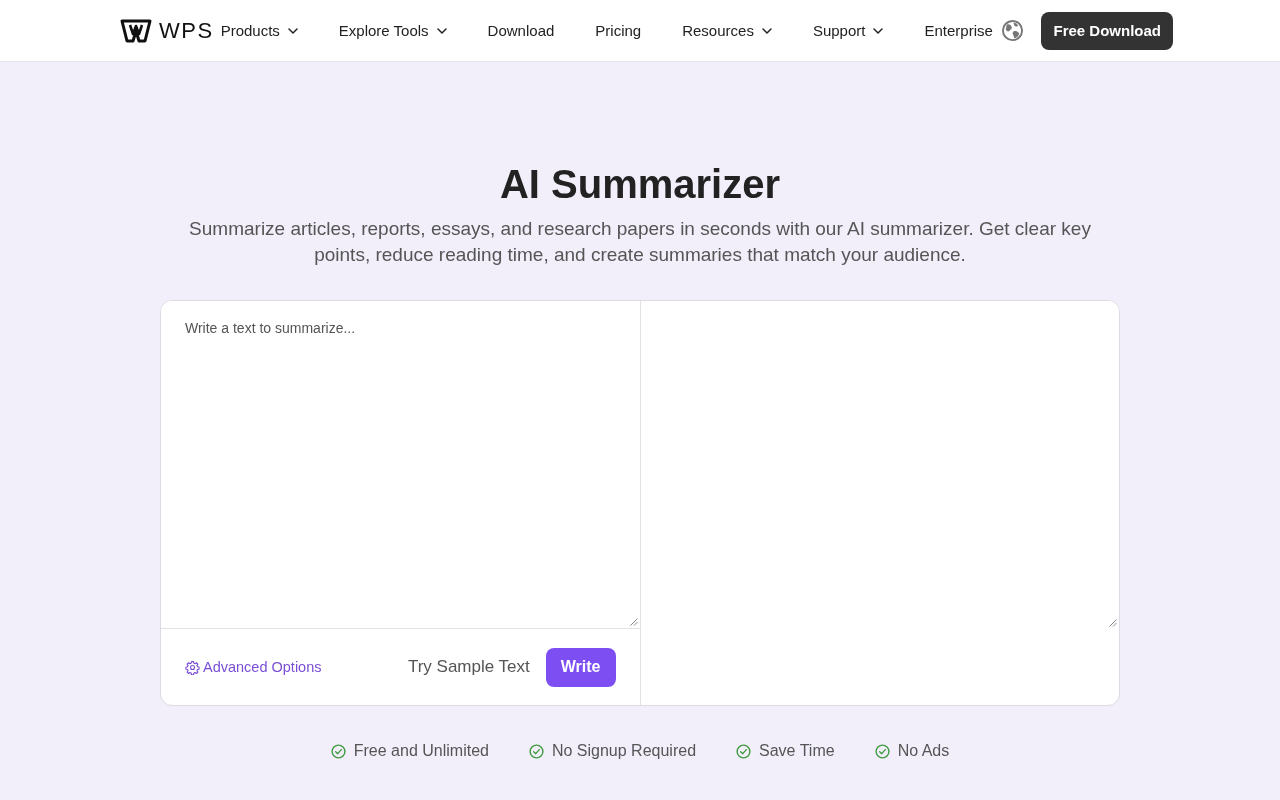 The image size is (1280, 800). Describe the element at coordinates (727, 30) in the screenshot. I see `nav-link: Resources` at that location.